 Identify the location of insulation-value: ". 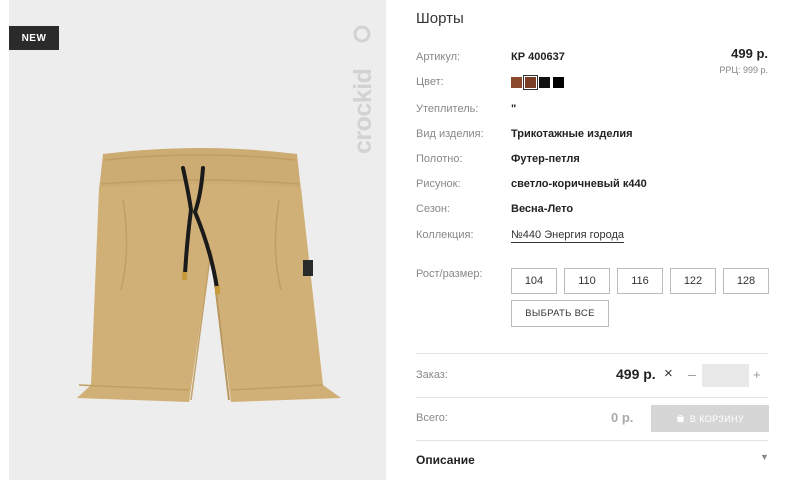
(514, 109).